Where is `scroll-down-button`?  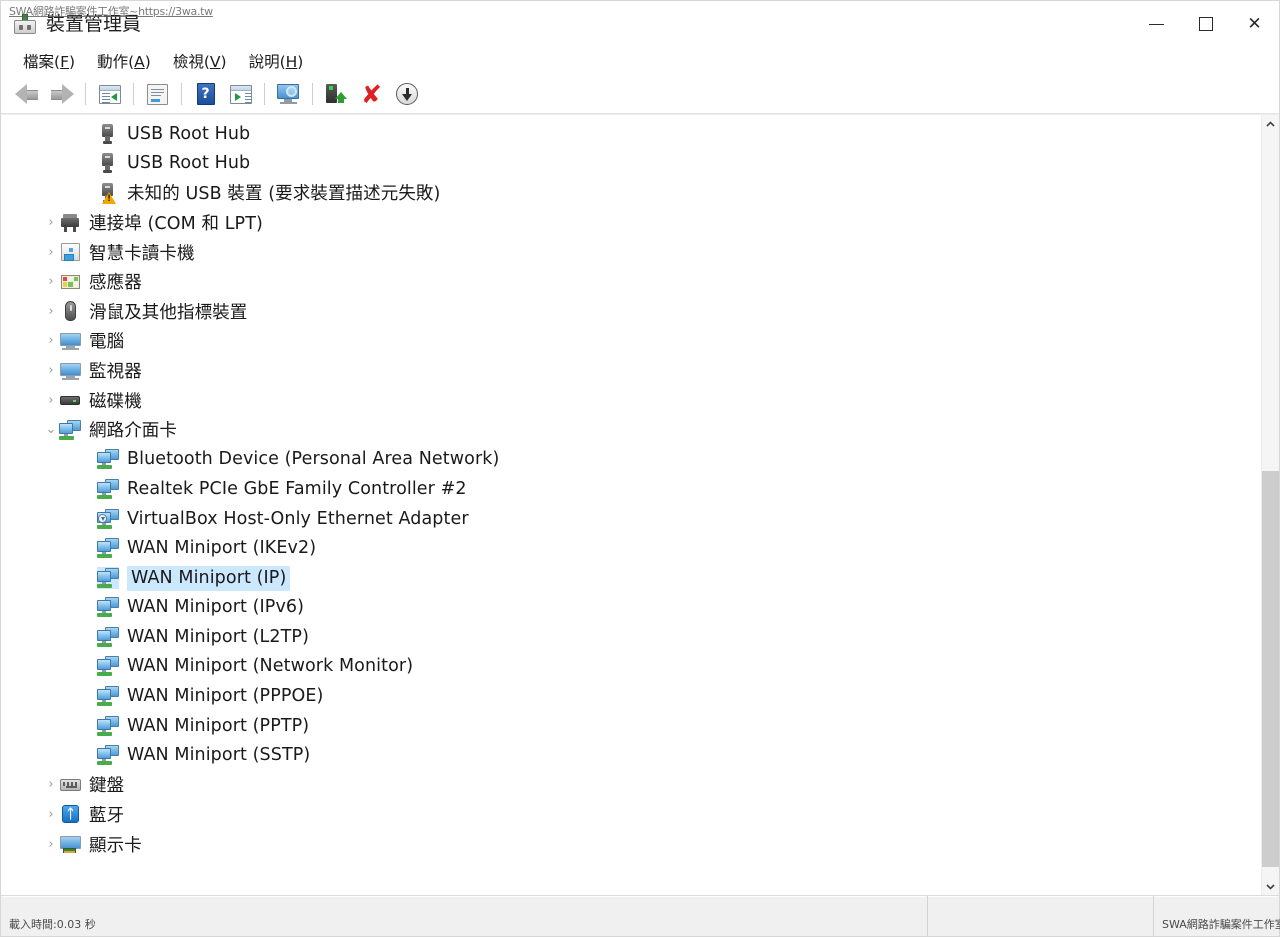
scroll-down-button is located at coordinates (1270, 886).